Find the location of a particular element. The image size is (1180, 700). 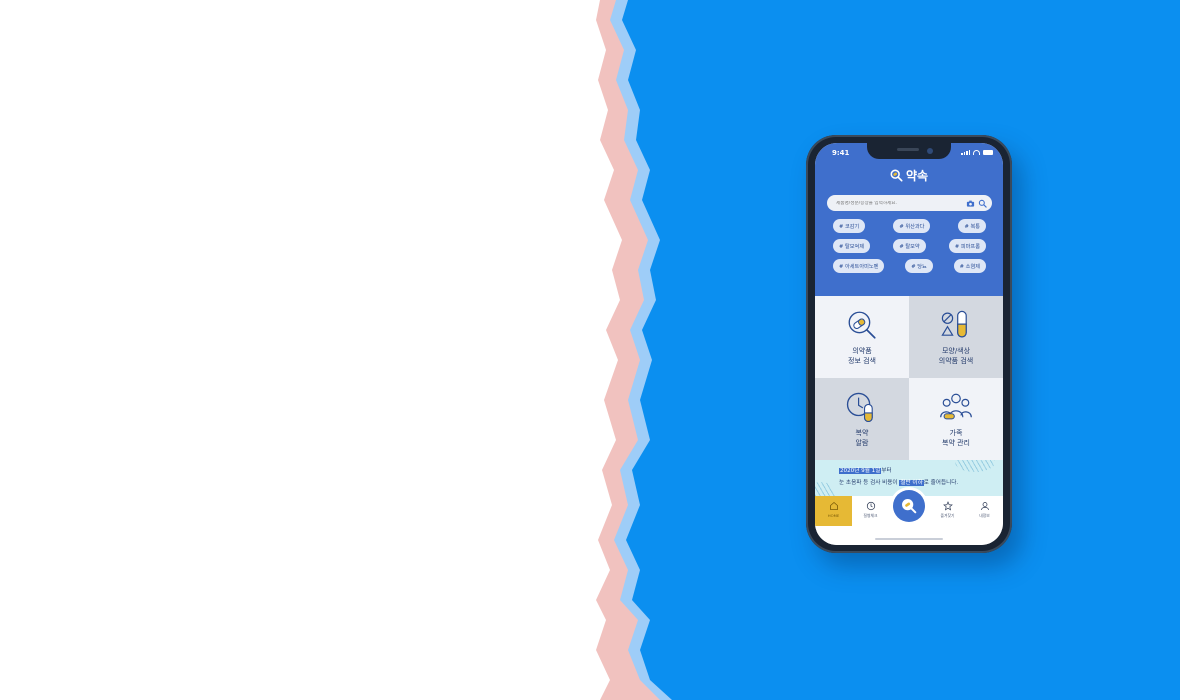

search-input is located at coordinates (899, 203).